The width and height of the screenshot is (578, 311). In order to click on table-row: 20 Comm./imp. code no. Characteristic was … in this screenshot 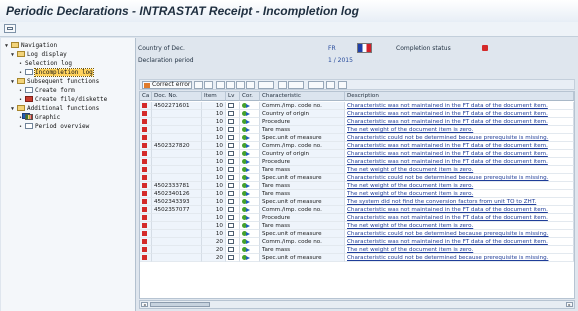, I will do `click(357, 242)`.